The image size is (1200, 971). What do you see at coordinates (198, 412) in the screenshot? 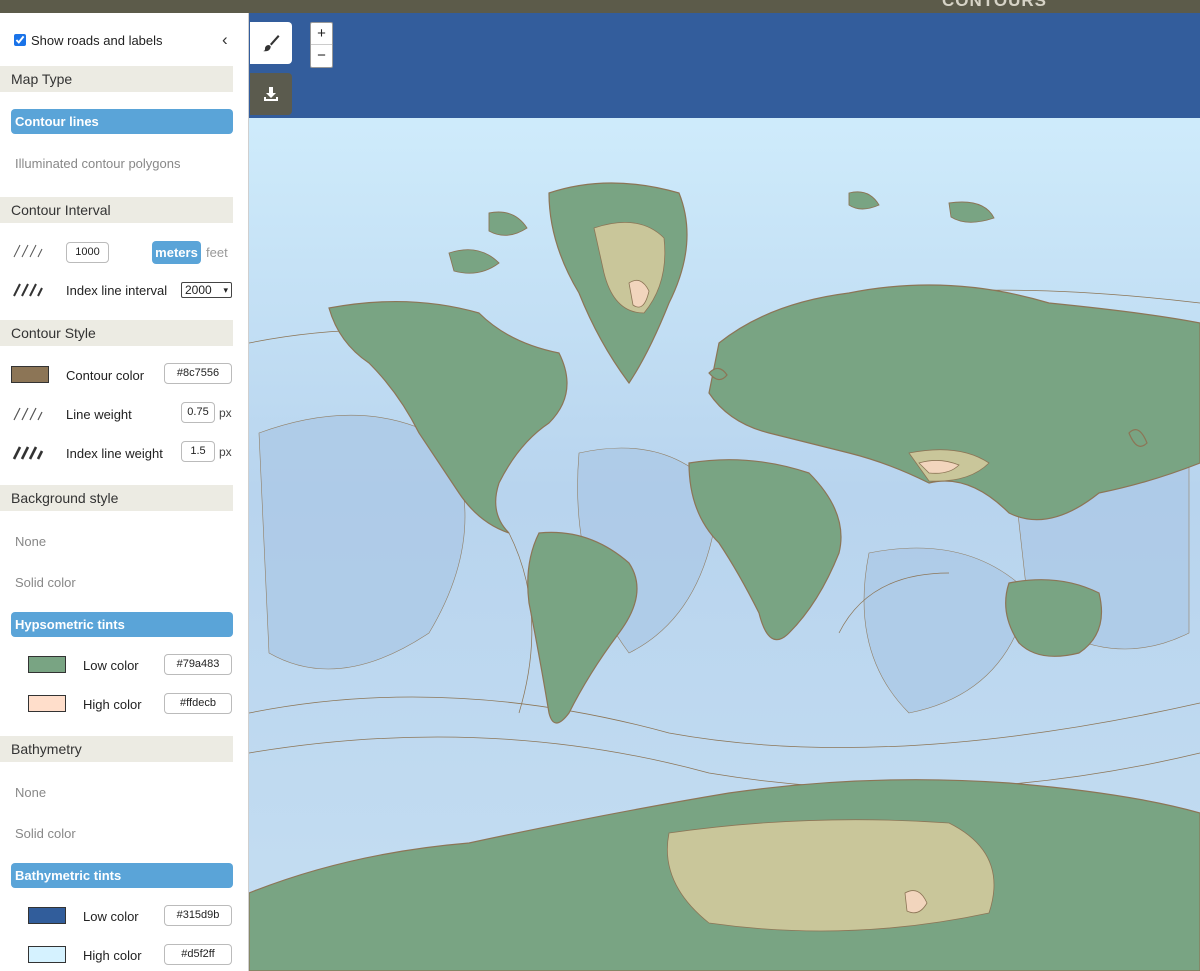
I see `line-weight-input: 0.75` at bounding box center [198, 412].